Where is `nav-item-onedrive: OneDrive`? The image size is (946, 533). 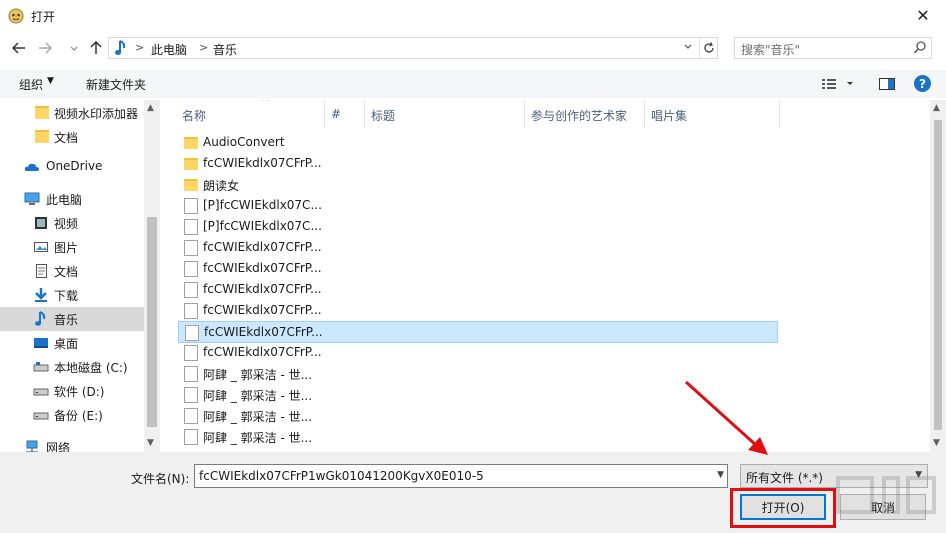 nav-item-onedrive: OneDrive is located at coordinates (72, 167).